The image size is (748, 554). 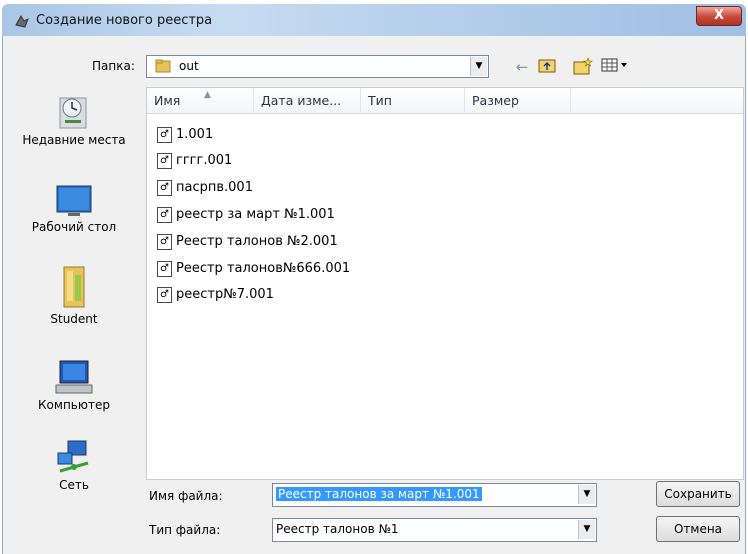 I want to click on place-computer: Компьютер, so click(x=74, y=385).